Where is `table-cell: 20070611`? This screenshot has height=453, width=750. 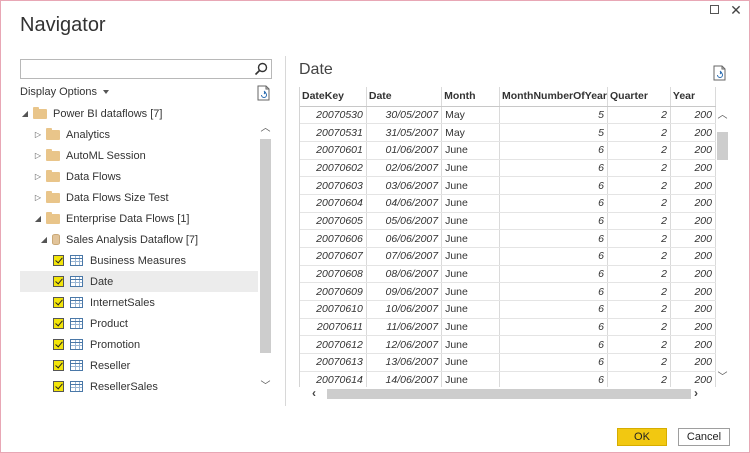
table-cell: 20070611 is located at coordinates (333, 327).